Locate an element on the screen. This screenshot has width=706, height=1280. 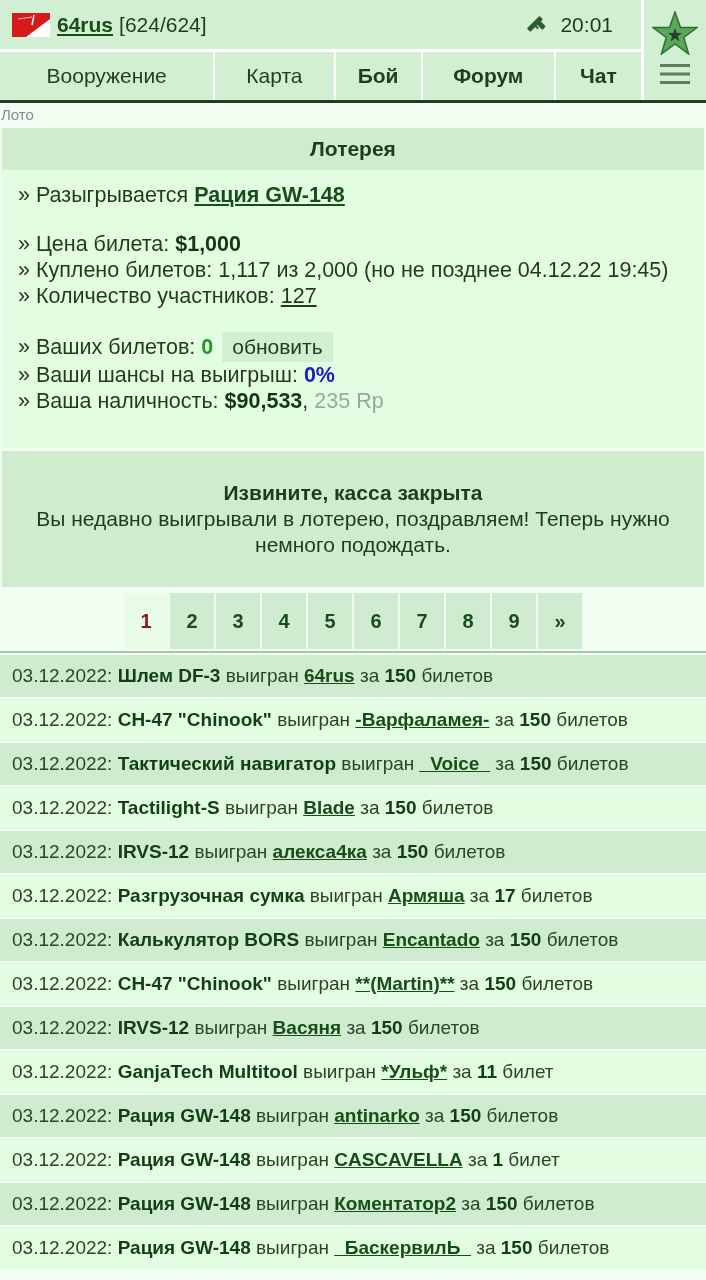
refresh-button: обновить is located at coordinates (277, 347).